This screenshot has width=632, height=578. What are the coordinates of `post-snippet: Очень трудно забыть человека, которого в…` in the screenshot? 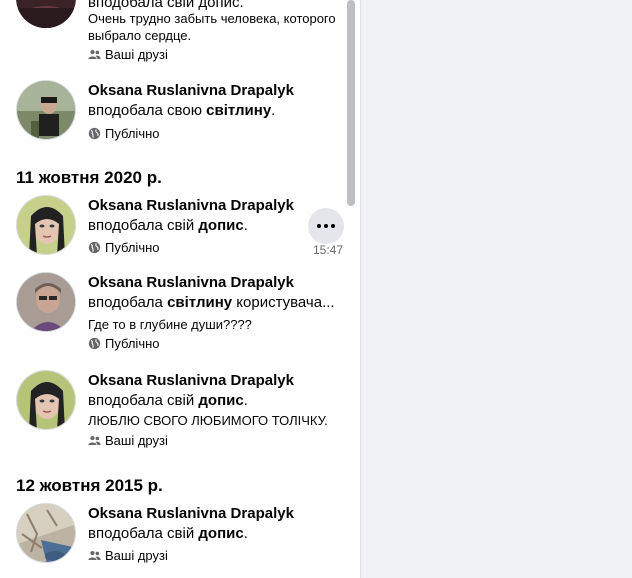 It's located at (212, 27).